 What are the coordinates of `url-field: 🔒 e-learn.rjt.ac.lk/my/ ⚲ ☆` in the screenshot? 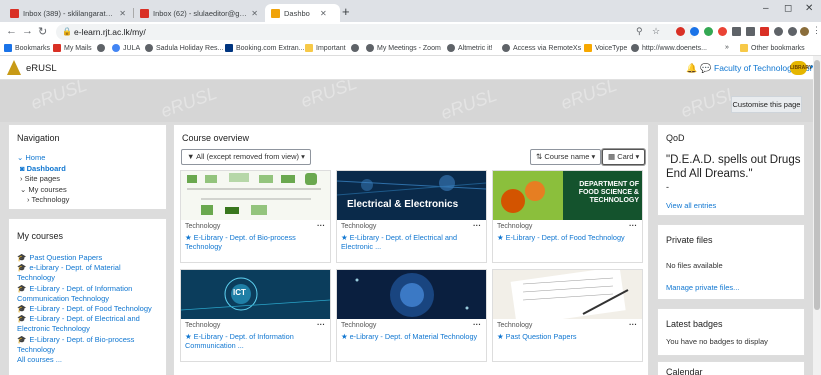 It's located at (376, 32).